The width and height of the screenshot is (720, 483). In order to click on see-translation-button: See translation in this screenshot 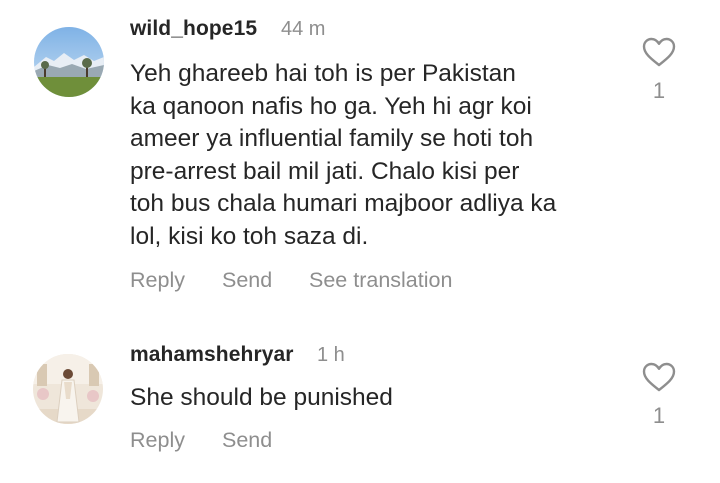, I will do `click(380, 280)`.